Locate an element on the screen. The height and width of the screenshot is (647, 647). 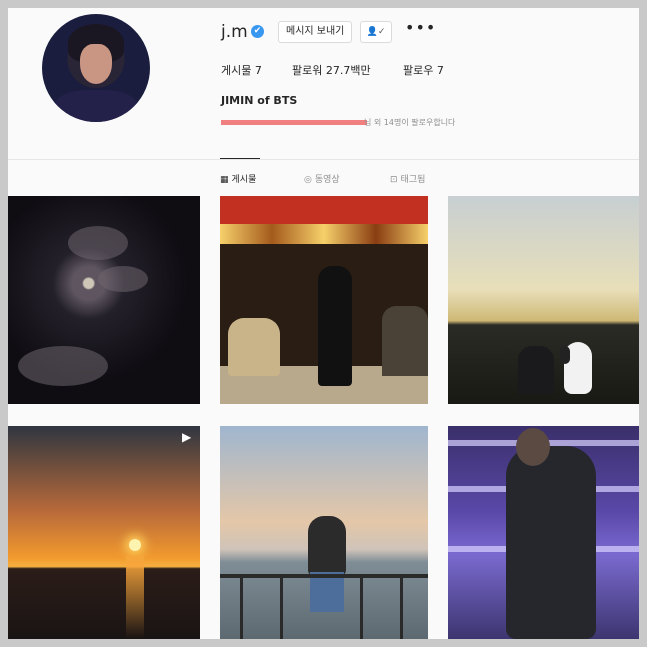
more-options-icon: ••• is located at coordinates (420, 27).